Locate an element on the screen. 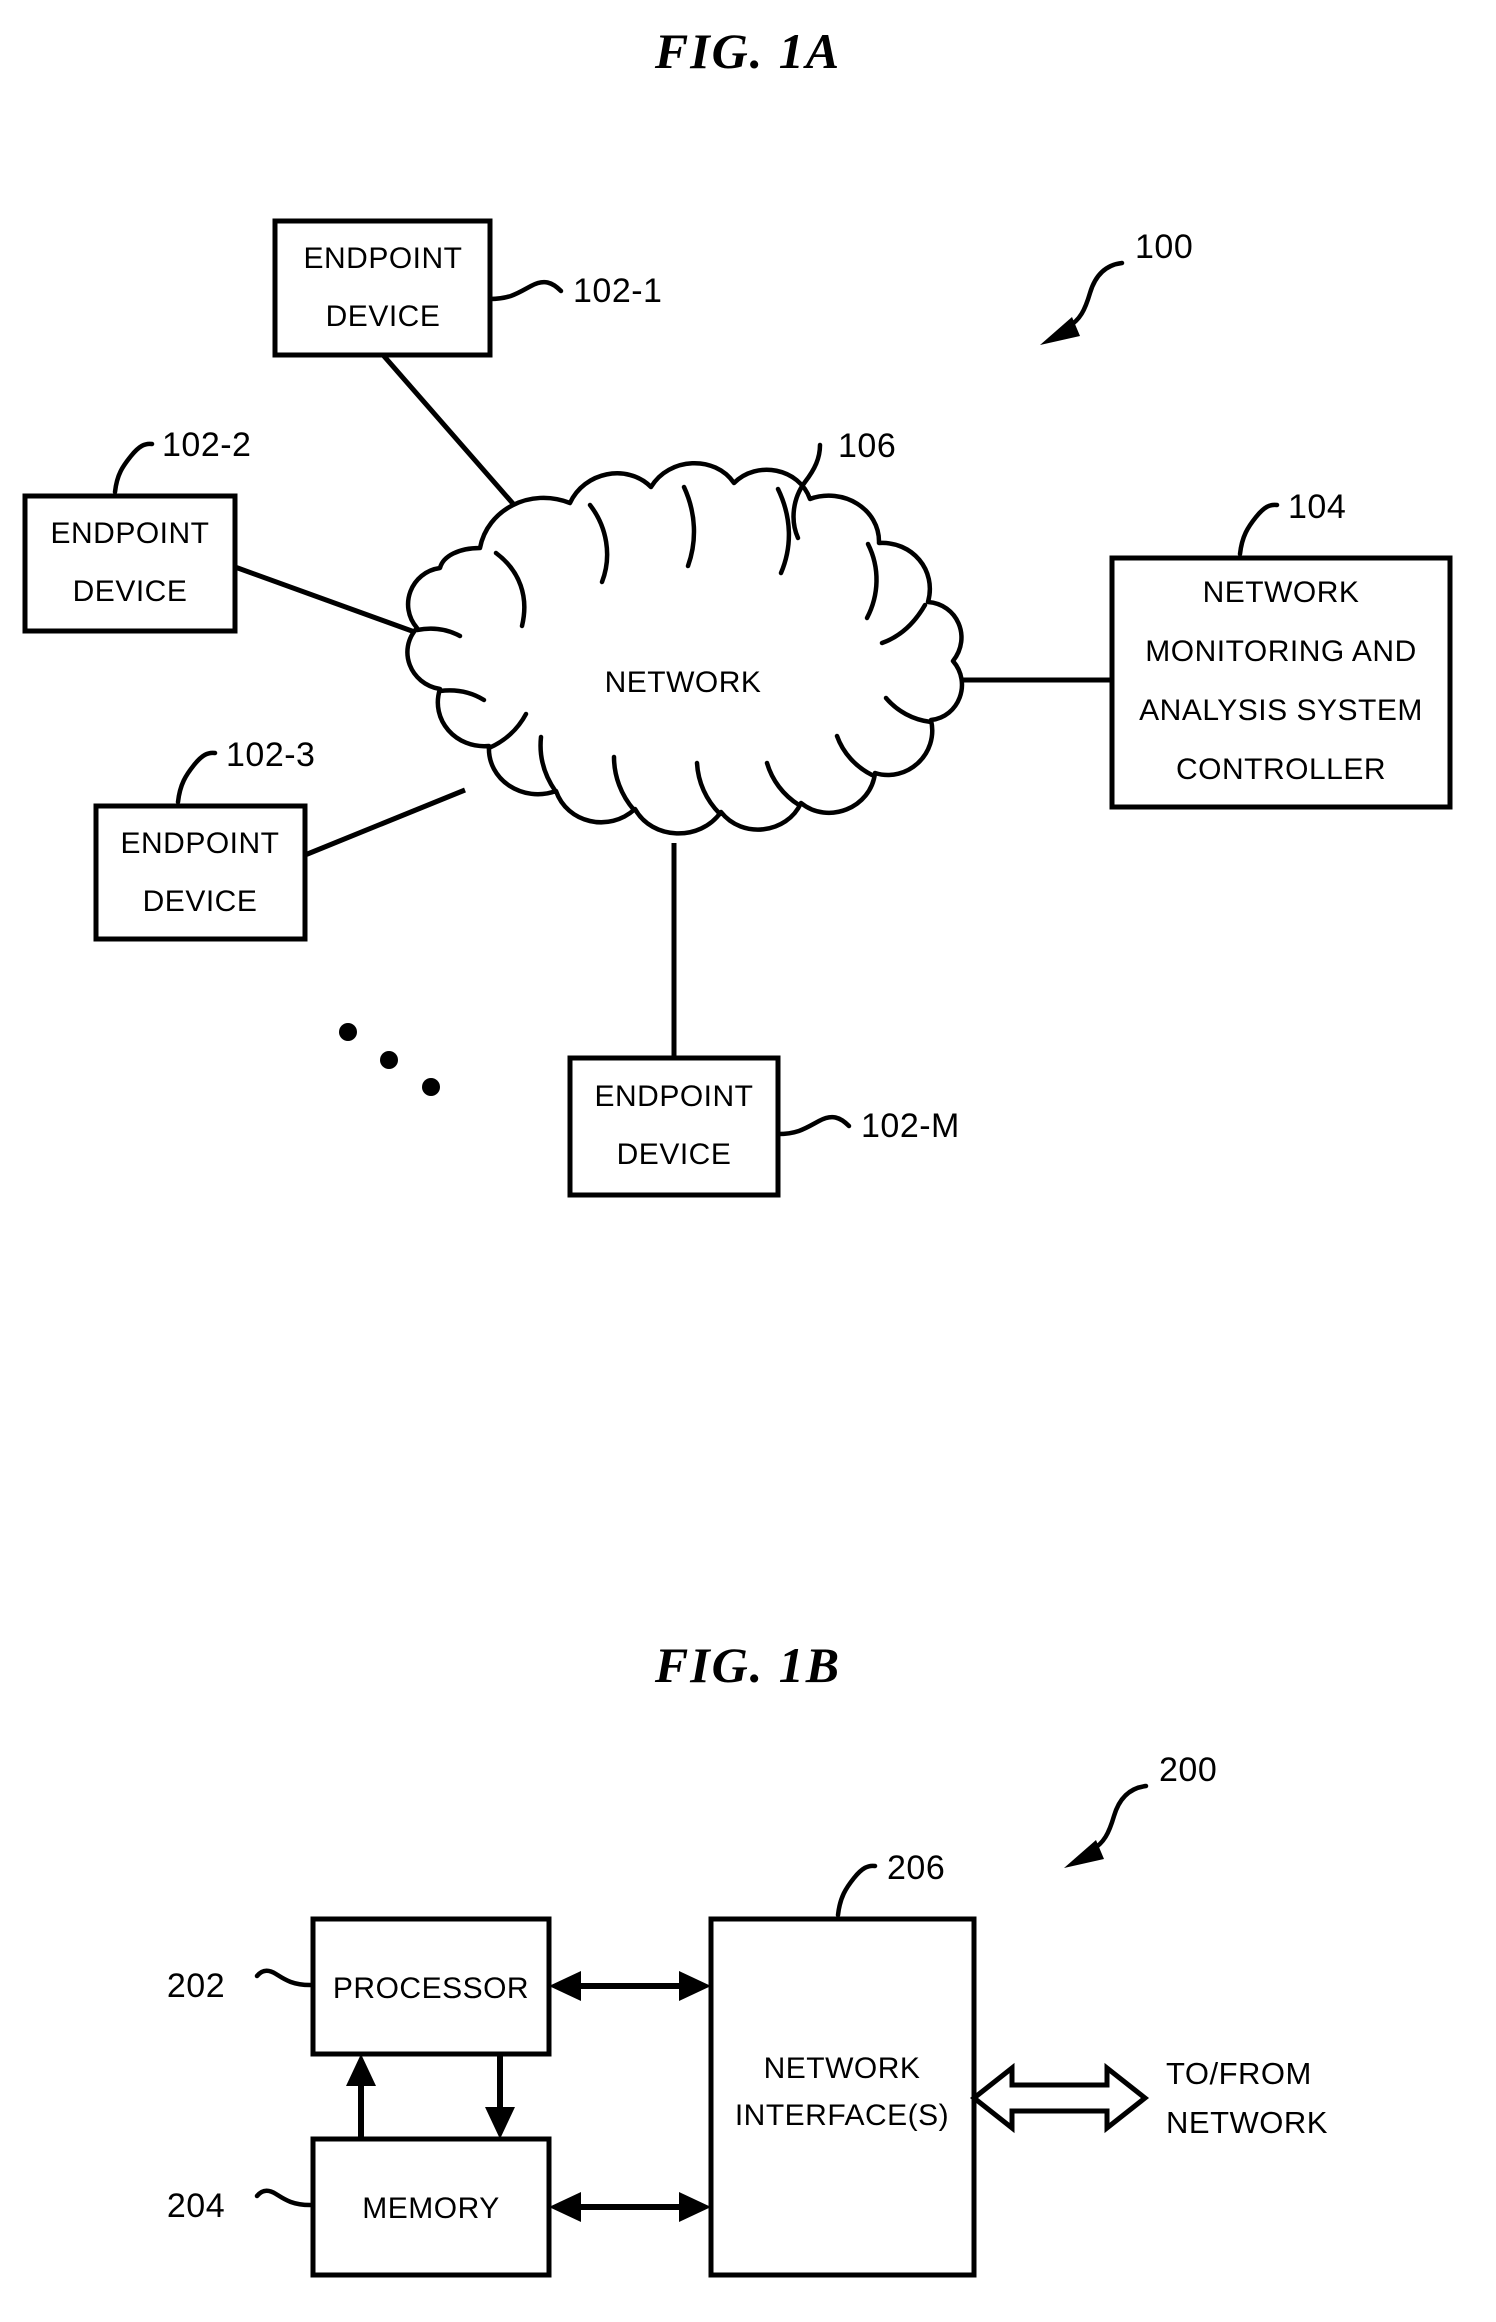 This screenshot has height=2322, width=1496. system-200-reference: 200 is located at coordinates (1188, 1770).